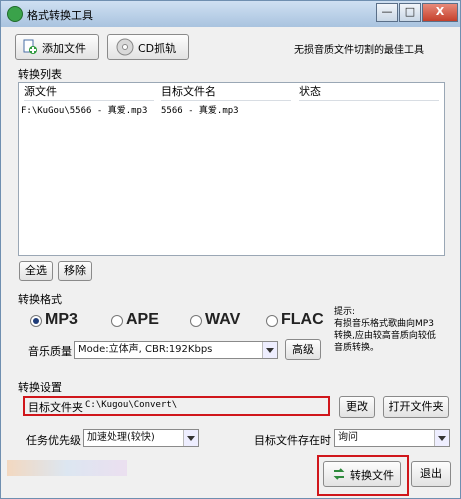 The width and height of the screenshot is (461, 499). What do you see at coordinates (145, 349) in the screenshot?
I see `quality-value: Mode:立体声, CBR:192Kbps` at bounding box center [145, 349].